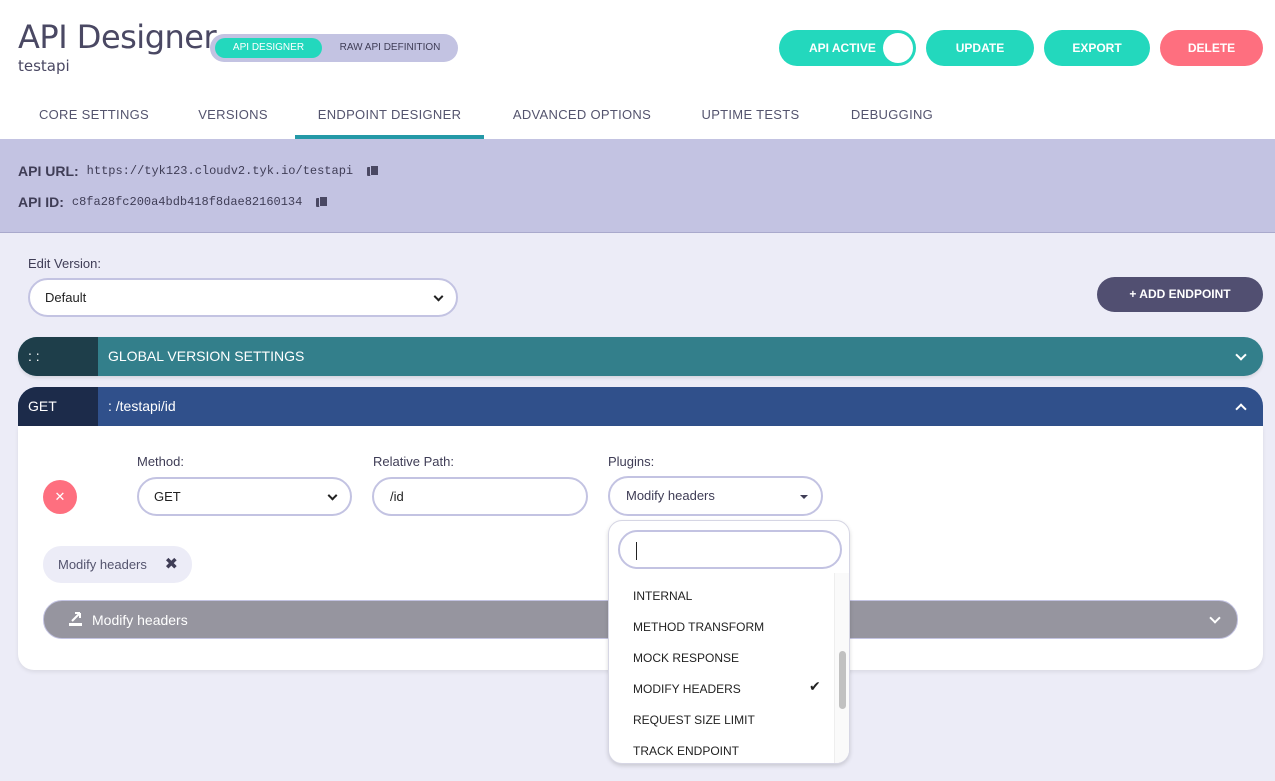 This screenshot has width=1275, height=781. What do you see at coordinates (804, 497) in the screenshot?
I see `caret-down-icon` at bounding box center [804, 497].